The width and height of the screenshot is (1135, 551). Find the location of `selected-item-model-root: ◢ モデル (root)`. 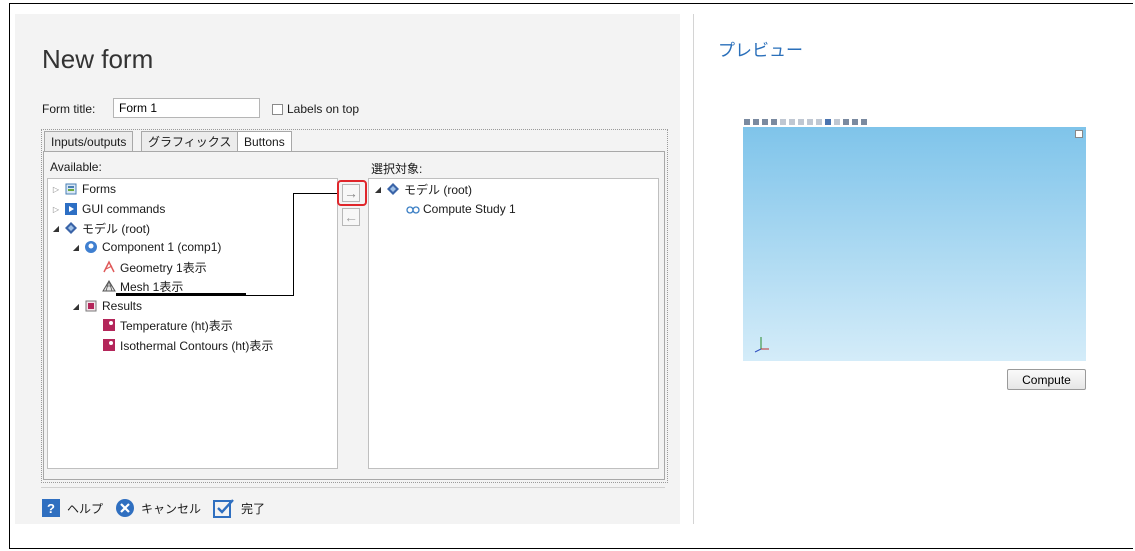

selected-item-model-root: ◢ モデル (root) is located at coordinates (423, 189).